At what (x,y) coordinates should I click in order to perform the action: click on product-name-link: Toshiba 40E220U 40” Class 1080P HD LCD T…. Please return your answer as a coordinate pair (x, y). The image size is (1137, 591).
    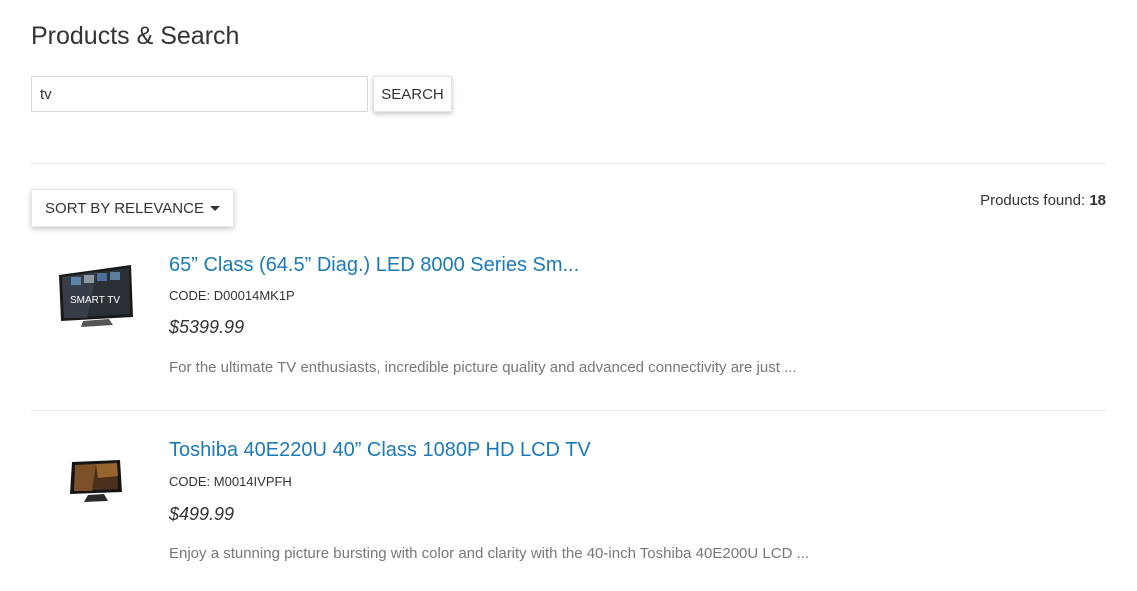
    Looking at the image, I should click on (380, 450).